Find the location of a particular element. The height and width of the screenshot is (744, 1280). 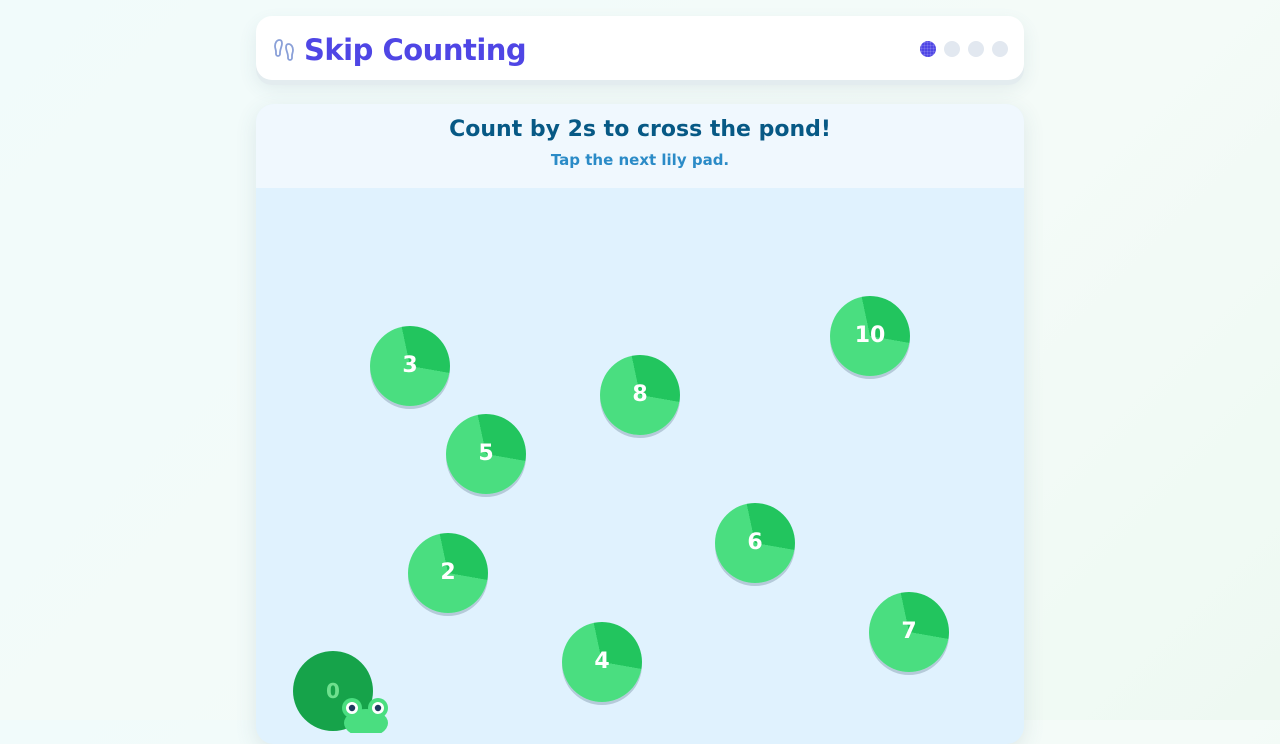

lily-pad: 8 is located at coordinates (640, 395).